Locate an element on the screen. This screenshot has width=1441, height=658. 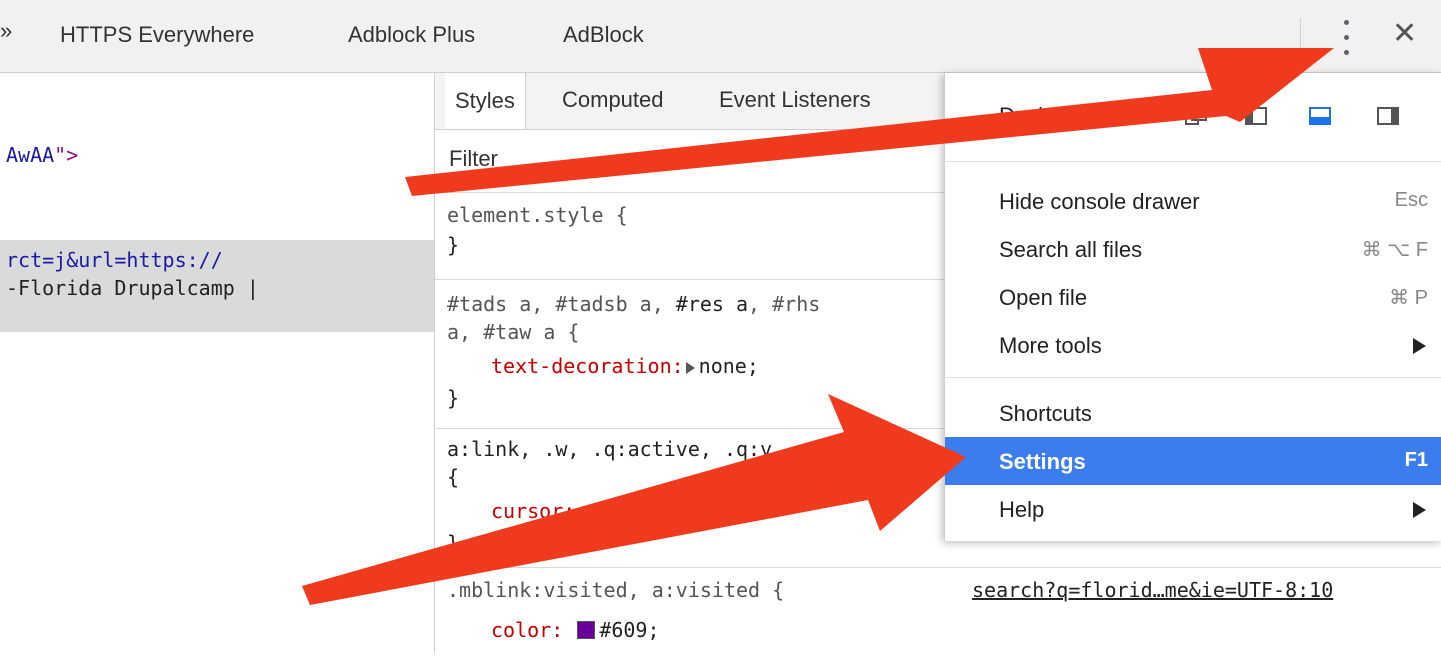
menu-item-shortcut: Esc is located at coordinates (1411, 200).